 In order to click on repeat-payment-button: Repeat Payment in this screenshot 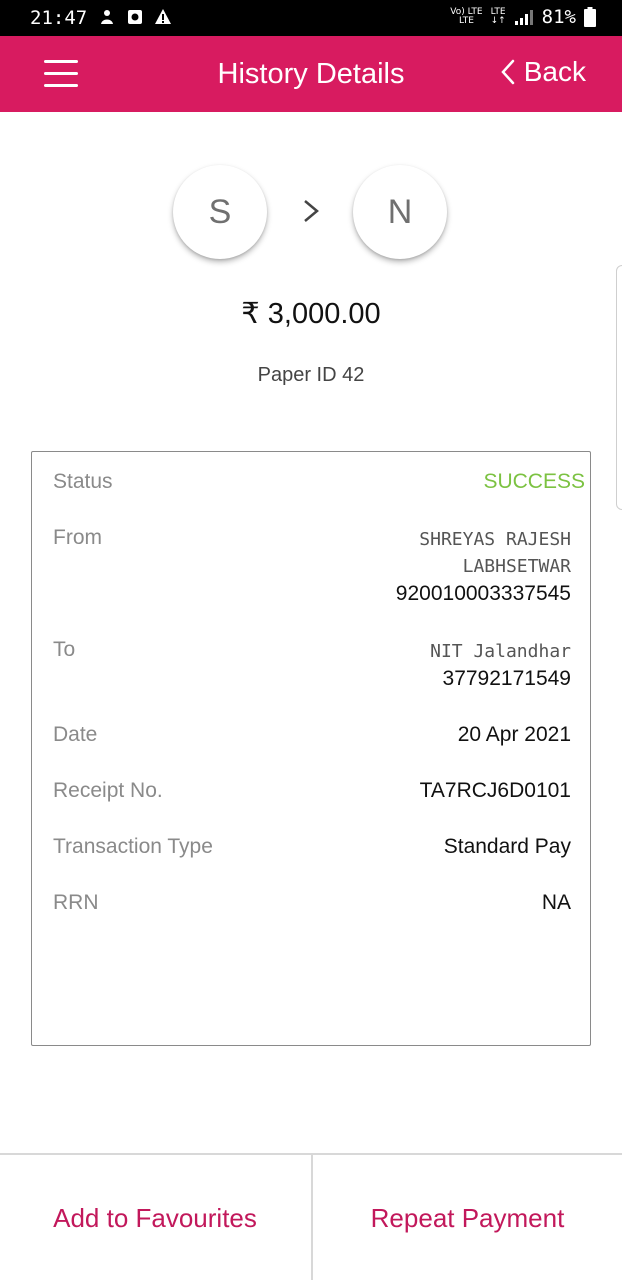, I will do `click(466, 1217)`.